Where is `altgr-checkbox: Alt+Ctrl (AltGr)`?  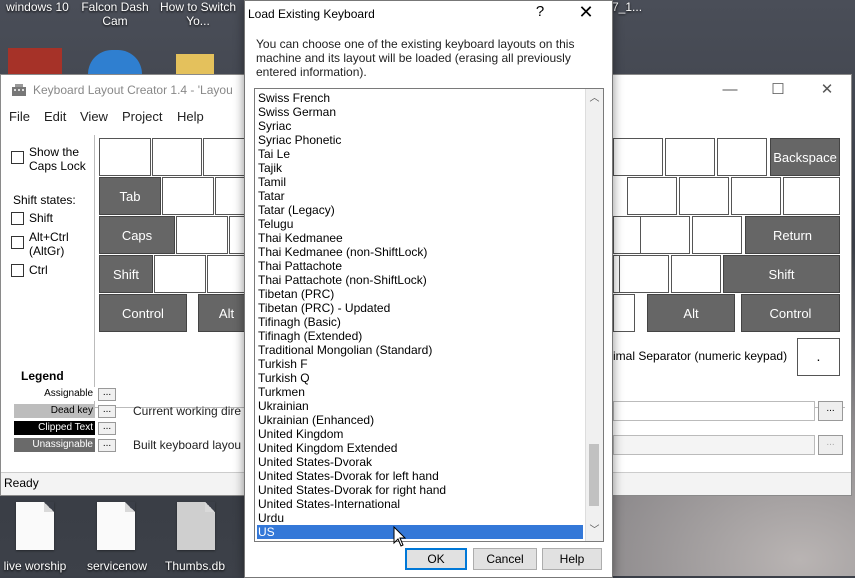 altgr-checkbox: Alt+Ctrl (AltGr) is located at coordinates (44, 244).